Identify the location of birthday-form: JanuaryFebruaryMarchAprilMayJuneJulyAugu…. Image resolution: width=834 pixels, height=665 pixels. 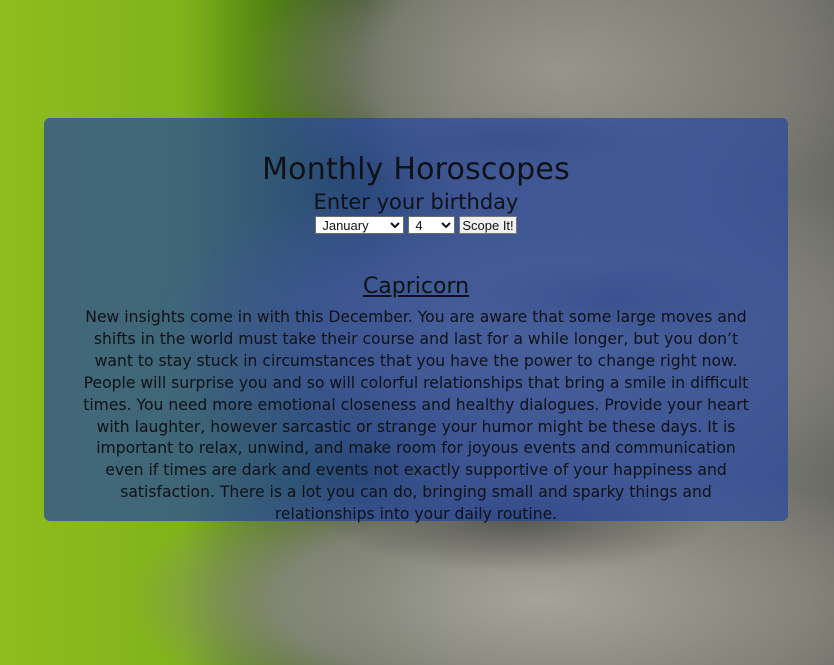
(416, 225).